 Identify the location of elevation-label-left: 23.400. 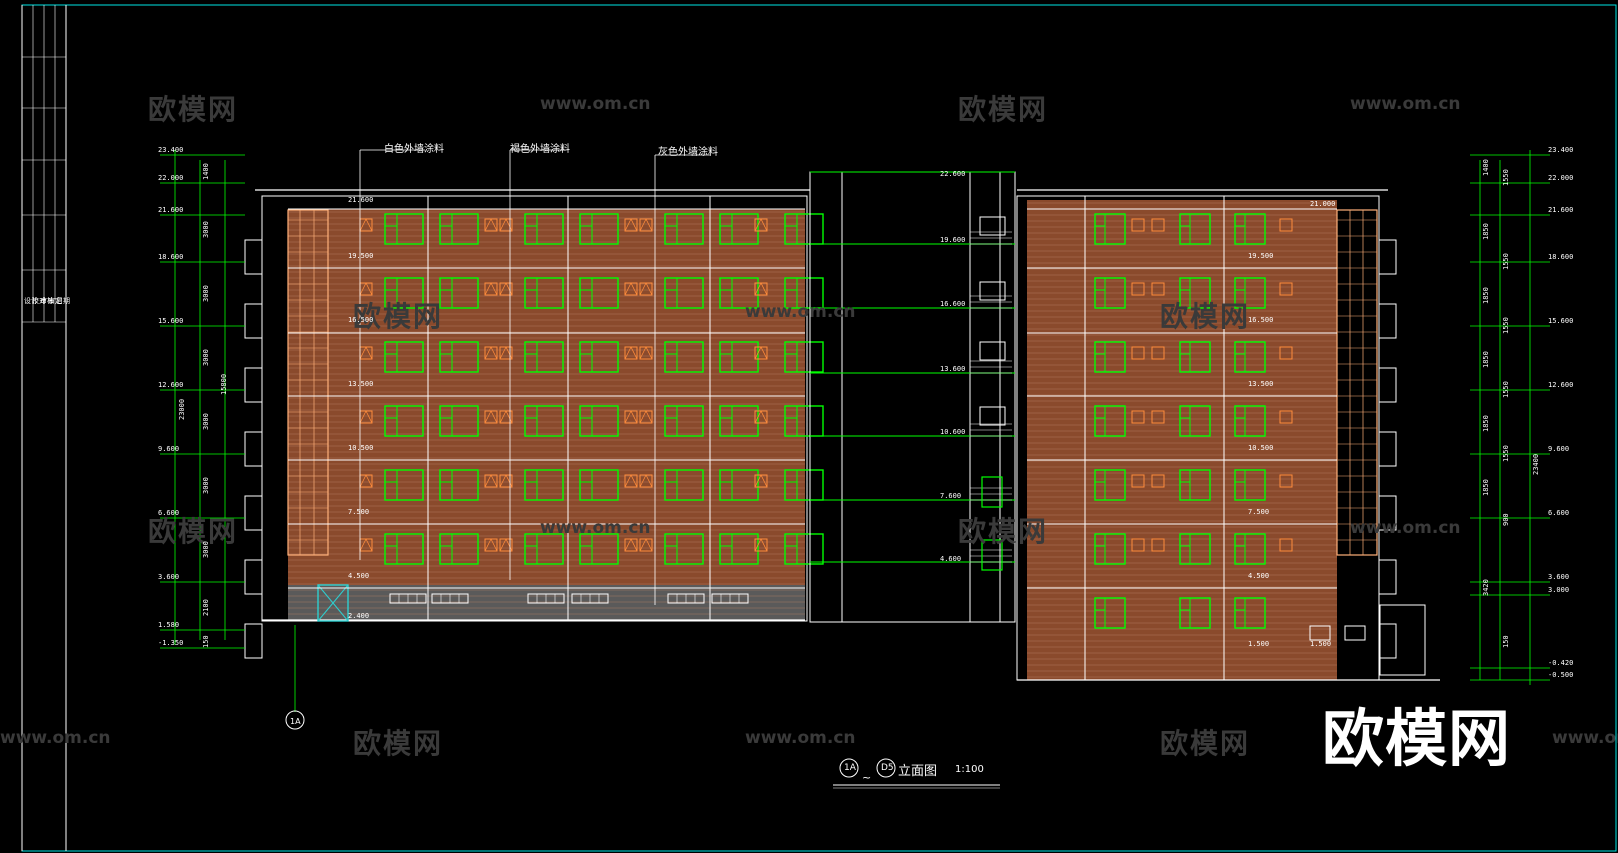
(171, 150).